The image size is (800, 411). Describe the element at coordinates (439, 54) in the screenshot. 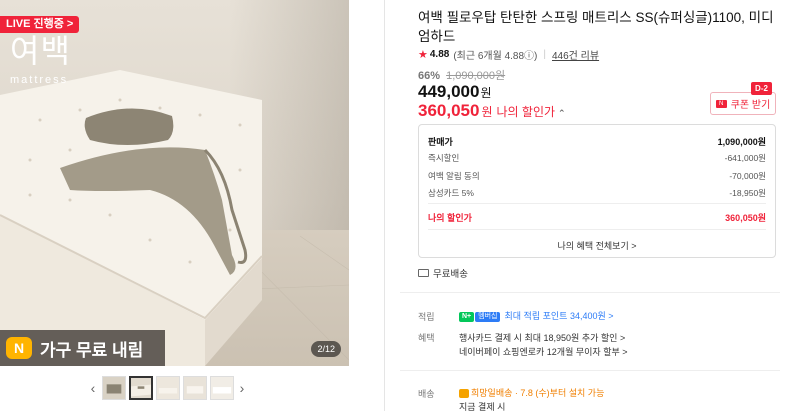

I see `rating-score: 4.88` at that location.